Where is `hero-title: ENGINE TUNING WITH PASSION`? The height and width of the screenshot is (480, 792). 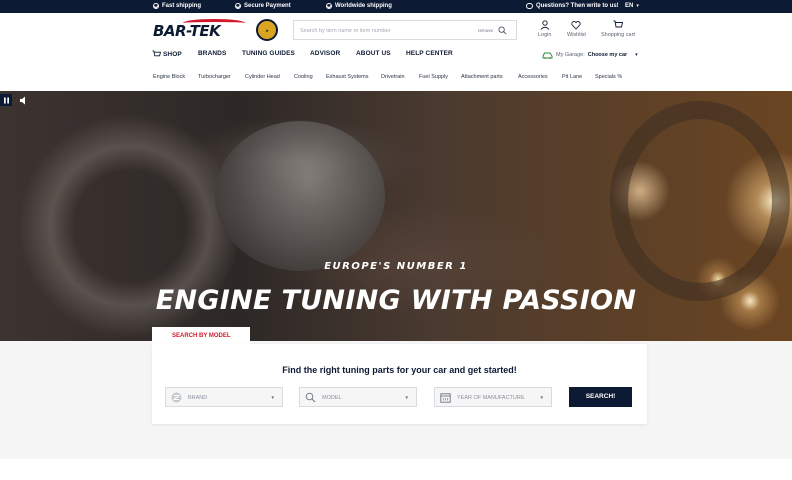 hero-title: ENGINE TUNING WITH PASSION is located at coordinates (396, 300).